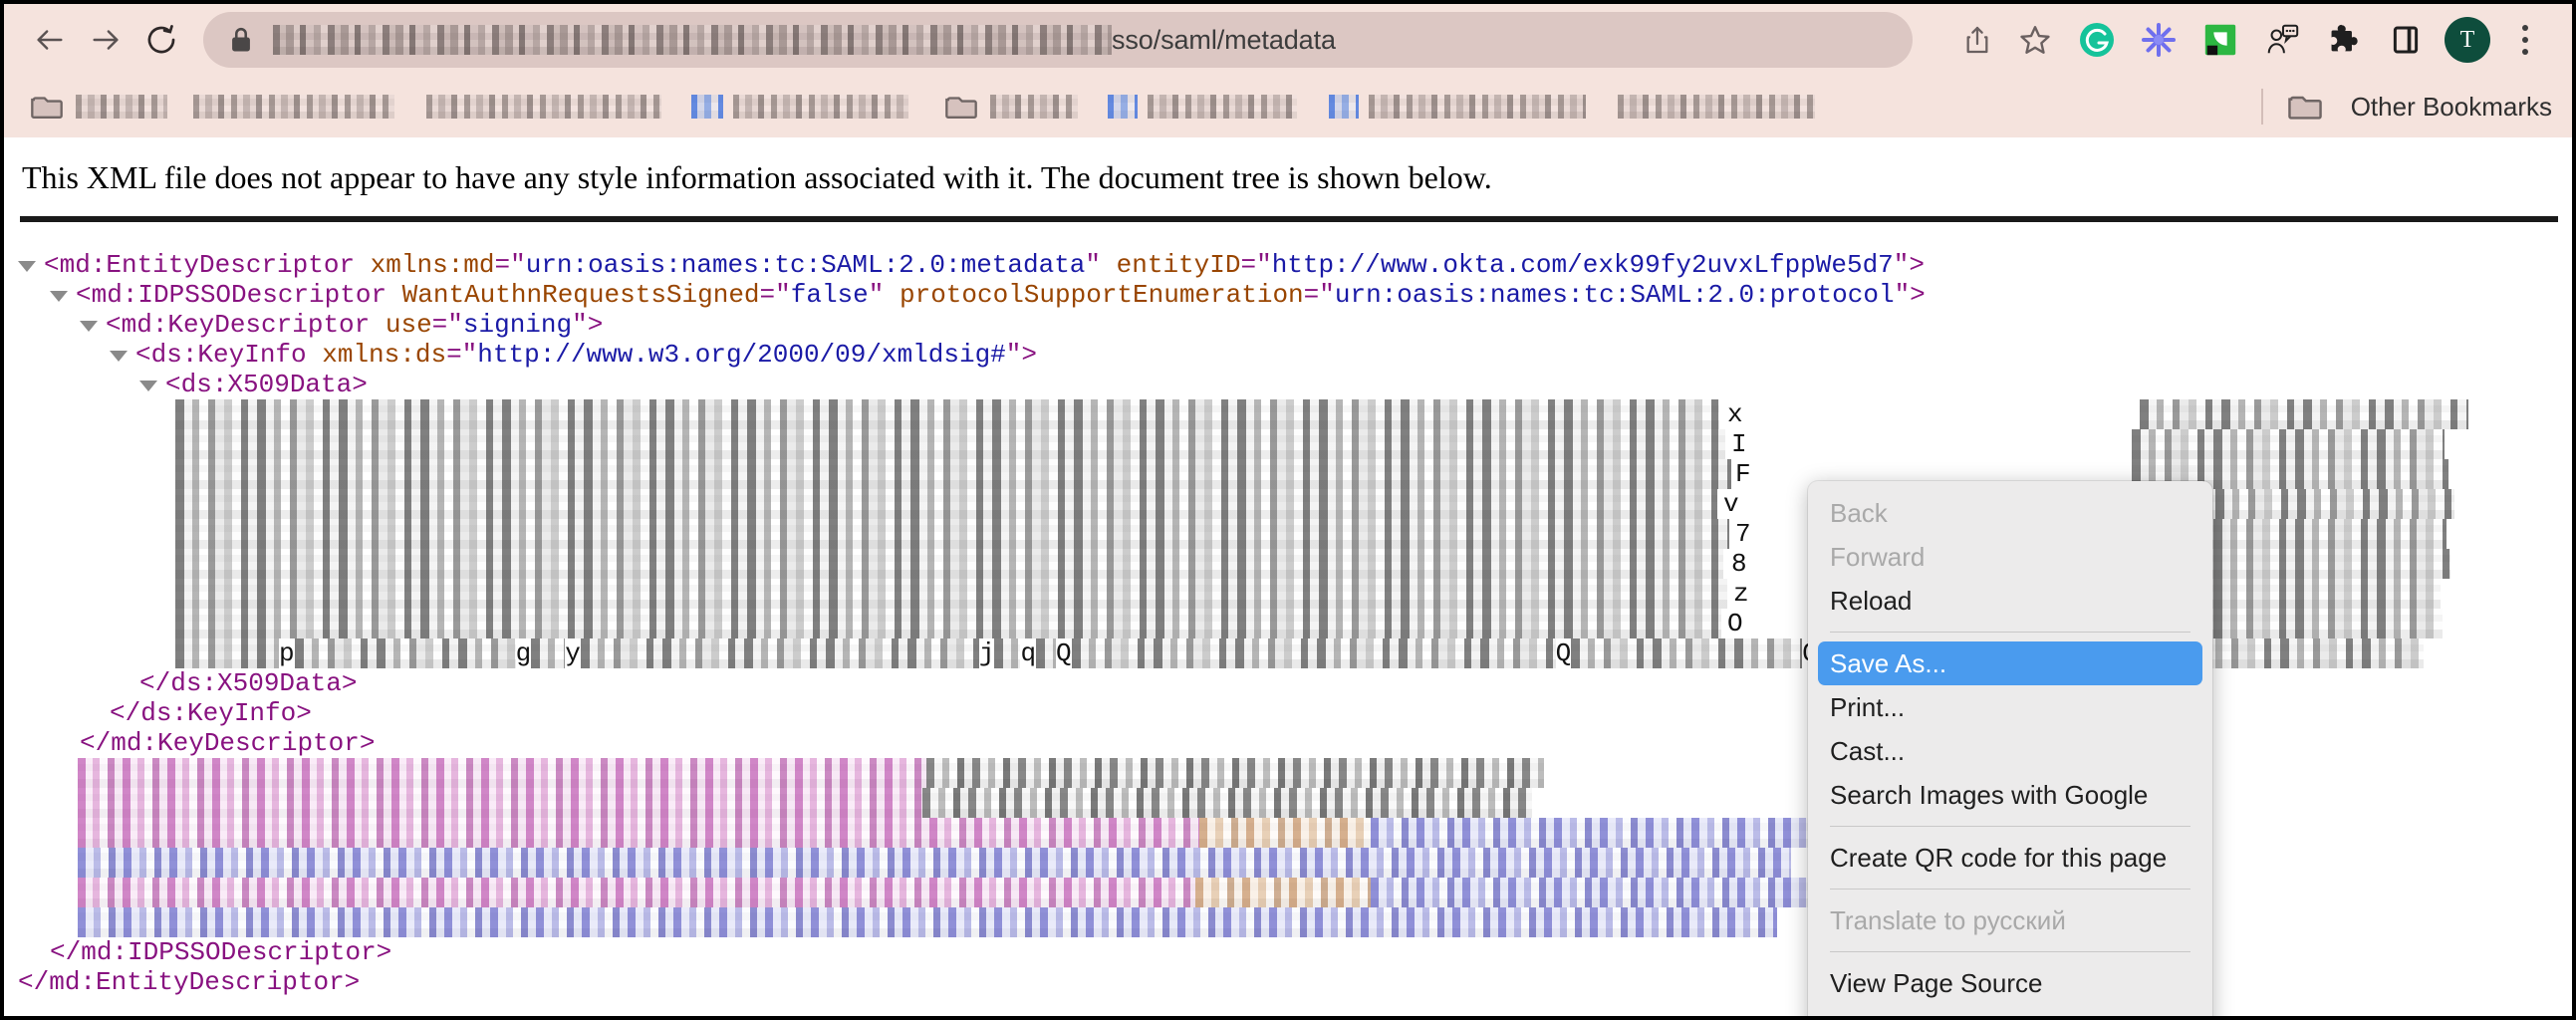  I want to click on xml-tag-name: md:KeyDescriptor, so click(235, 743).